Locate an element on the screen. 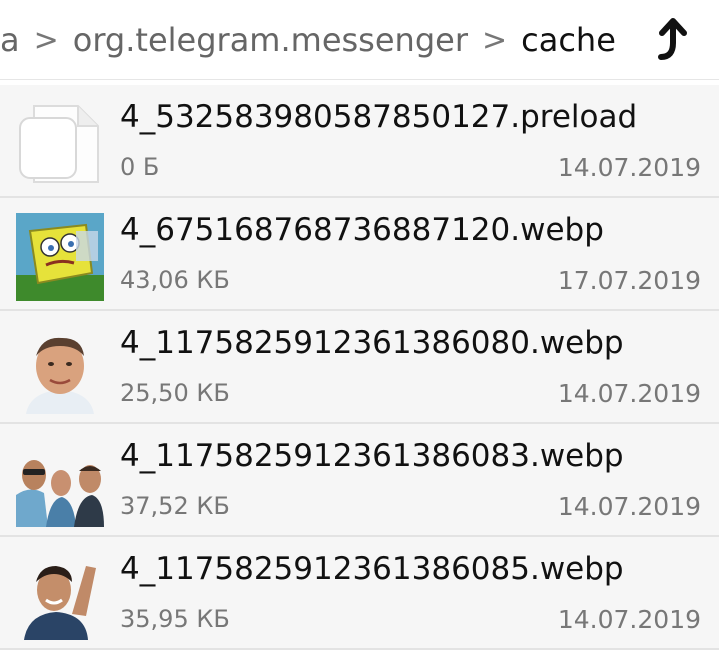 This screenshot has height=661, width=719. up-button is located at coordinates (671, 40).